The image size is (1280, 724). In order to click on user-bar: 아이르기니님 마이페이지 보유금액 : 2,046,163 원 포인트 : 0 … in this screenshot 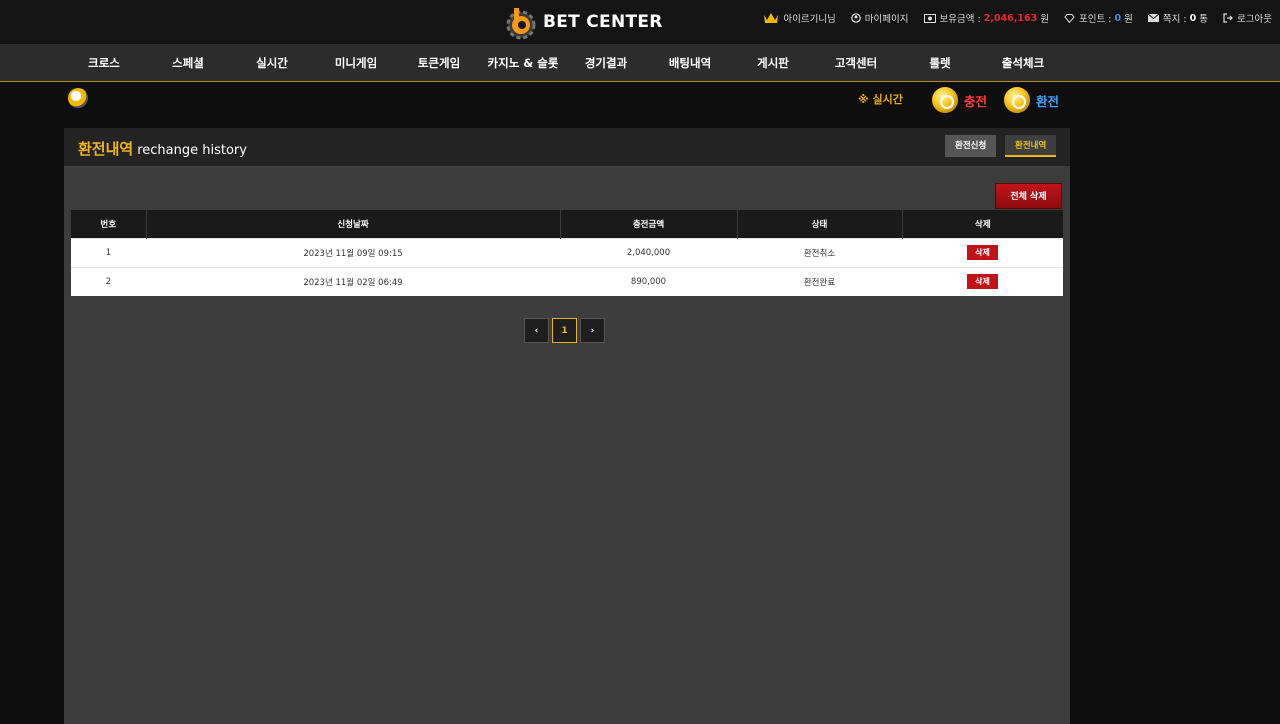, I will do `click(1010, 18)`.